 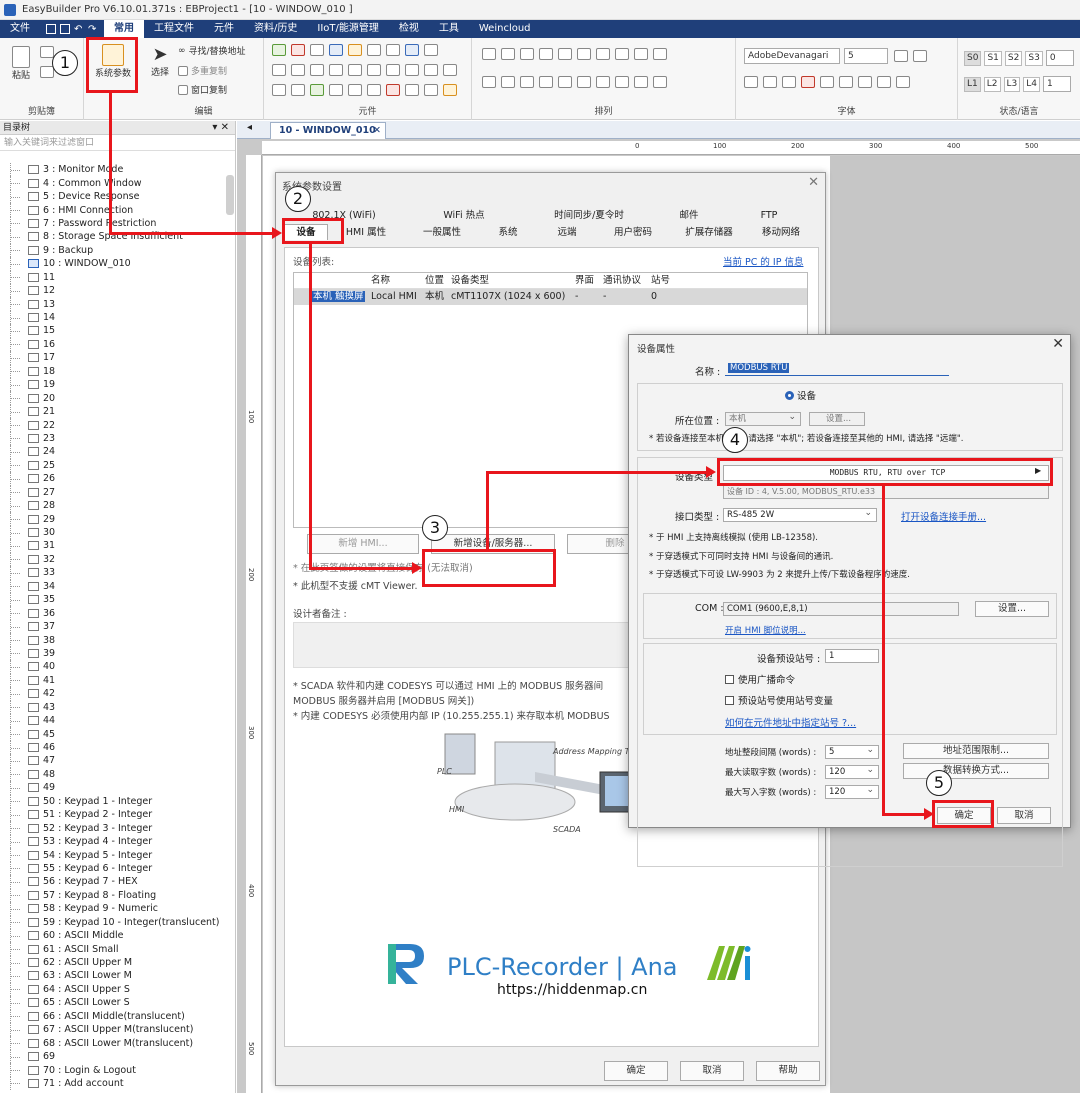 I want to click on same-size-icon, so click(x=527, y=82).